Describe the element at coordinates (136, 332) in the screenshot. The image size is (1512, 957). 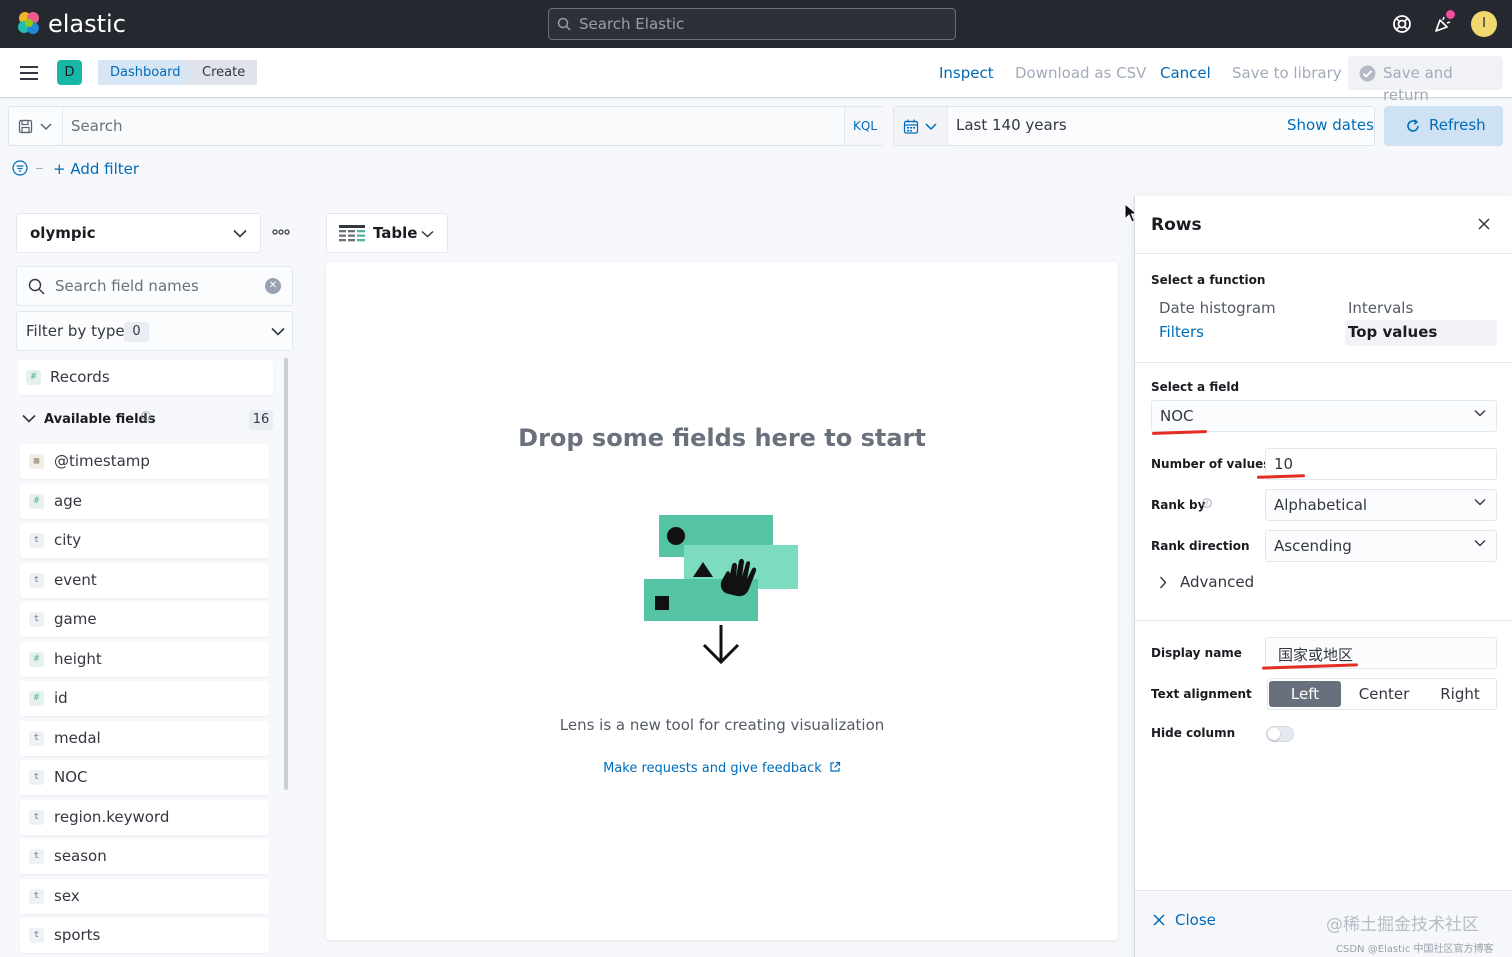
I see `filter-type-count: 0` at that location.